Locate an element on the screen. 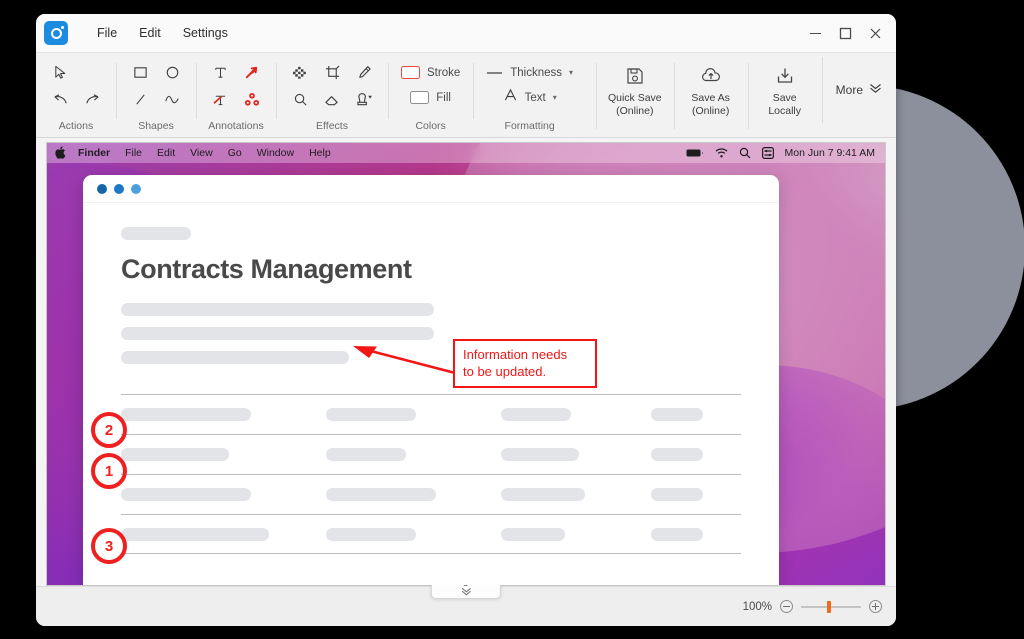  ribbon-group-label: Effects is located at coordinates (332, 126).